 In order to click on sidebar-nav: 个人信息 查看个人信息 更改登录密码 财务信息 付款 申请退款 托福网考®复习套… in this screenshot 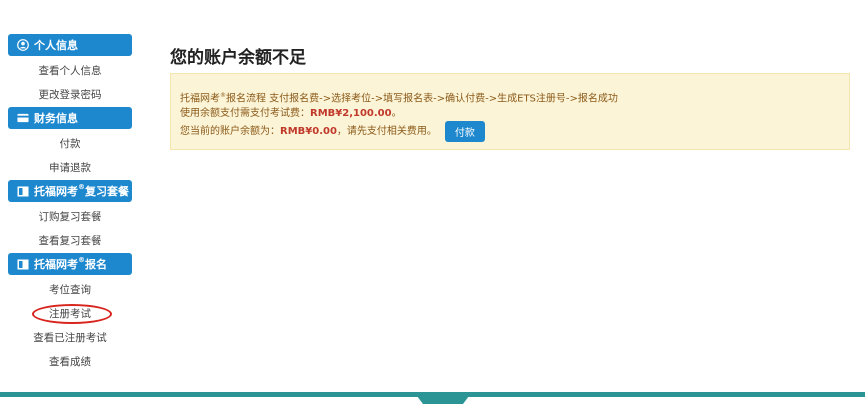, I will do `click(70, 204)`.